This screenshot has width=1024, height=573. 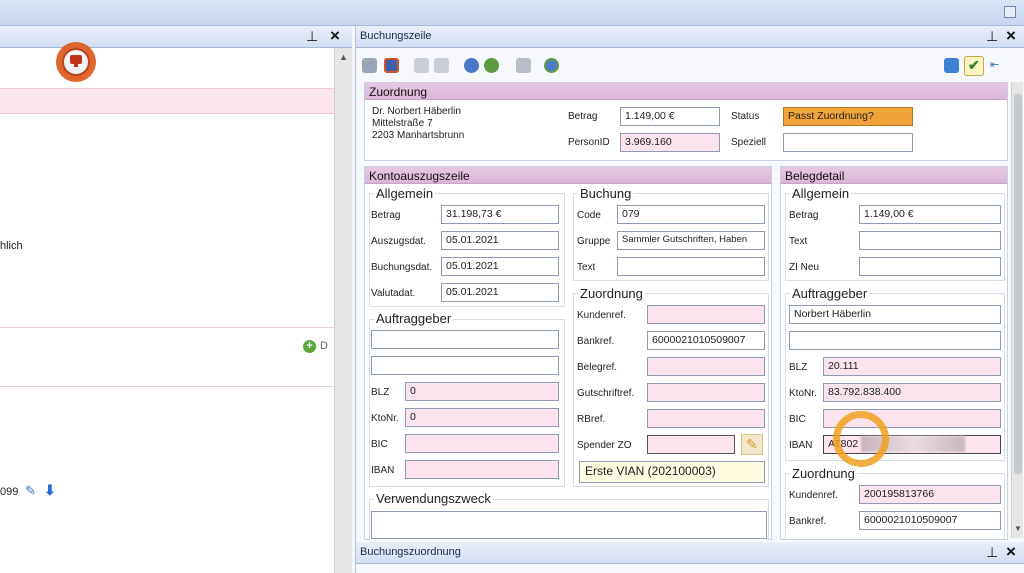 I want to click on print-icon, so click(x=523, y=65).